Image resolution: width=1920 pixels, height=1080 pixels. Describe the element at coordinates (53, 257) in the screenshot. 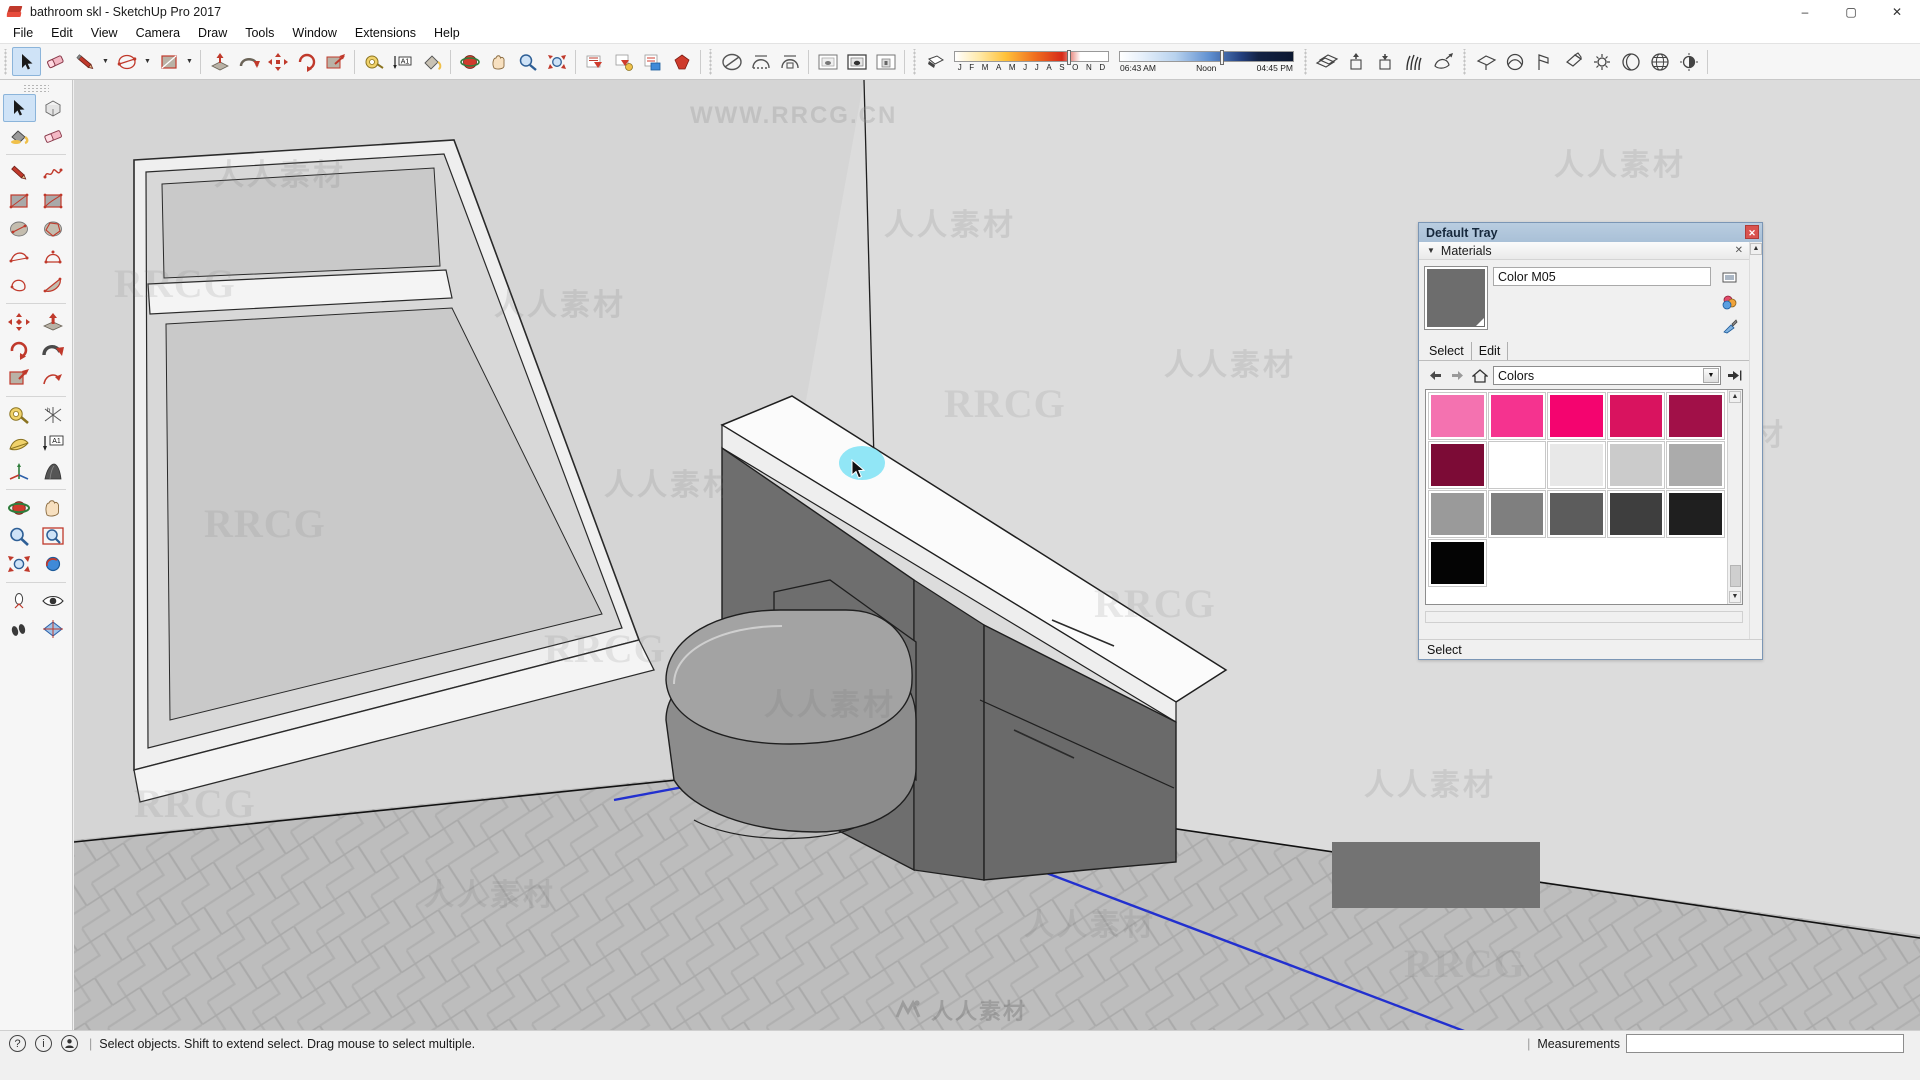

I see `left-tool-two-point-arc` at that location.